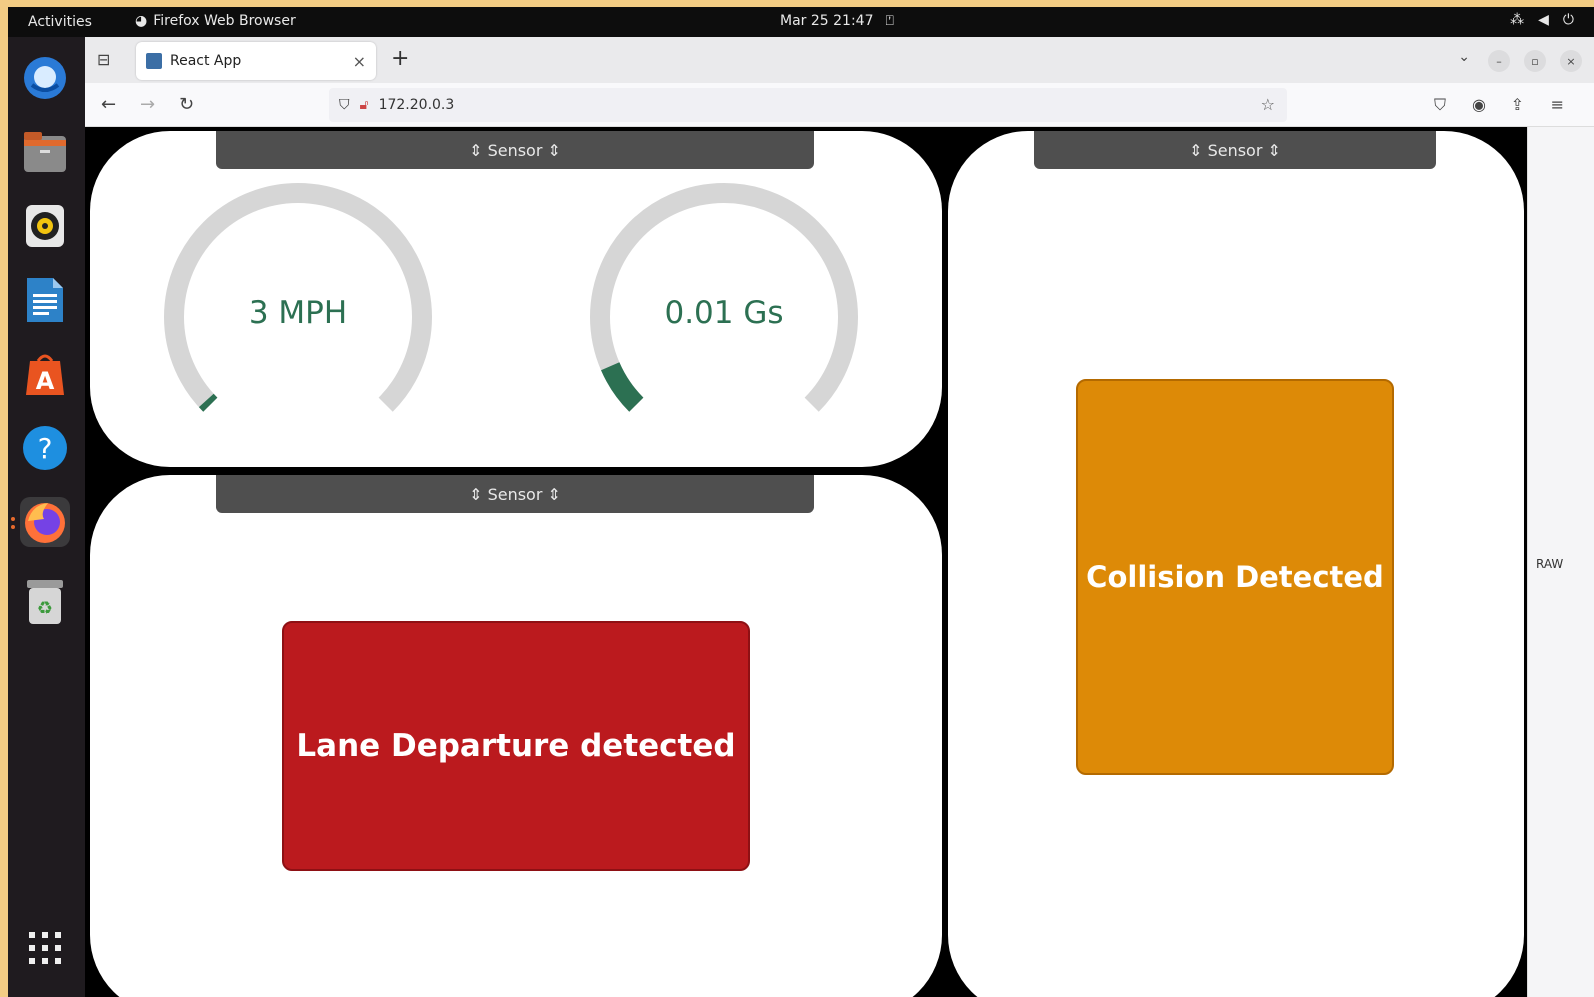  Describe the element at coordinates (1549, 564) in the screenshot. I see `raw-label: RAW` at that location.